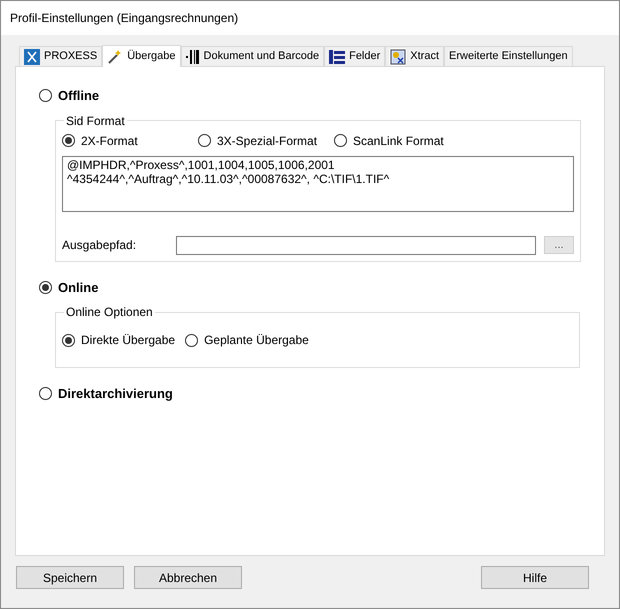  I want to click on window-title: Profil-Einstellungen (Eingangsrechnungen), so click(124, 18).